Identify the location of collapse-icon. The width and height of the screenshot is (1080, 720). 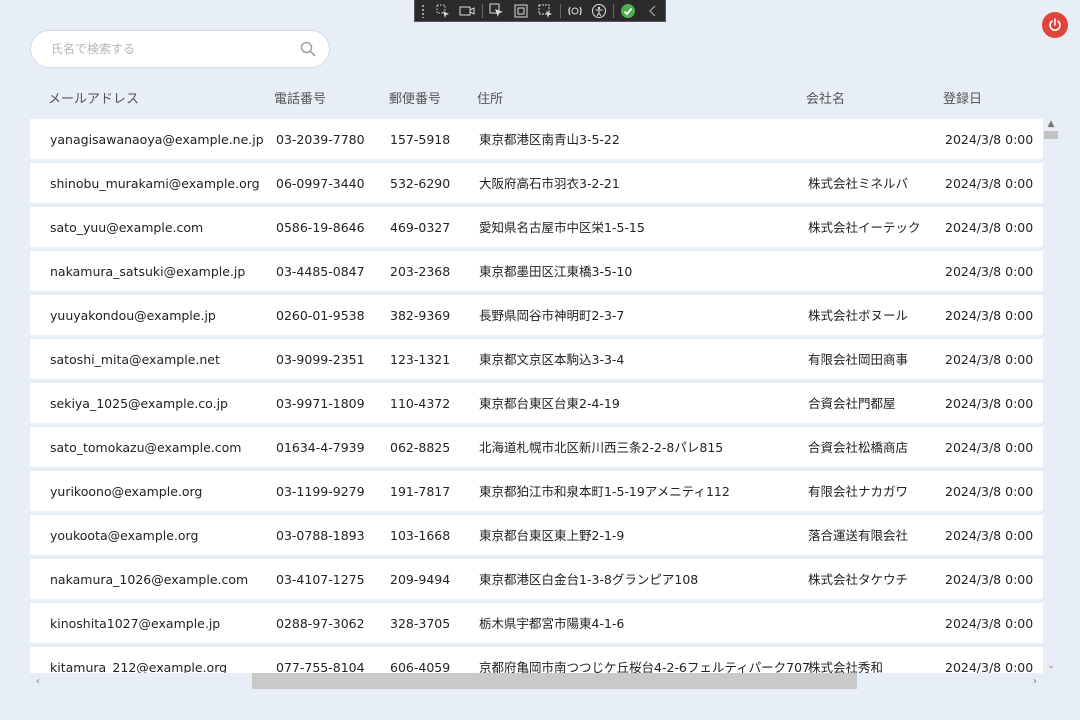
(653, 11).